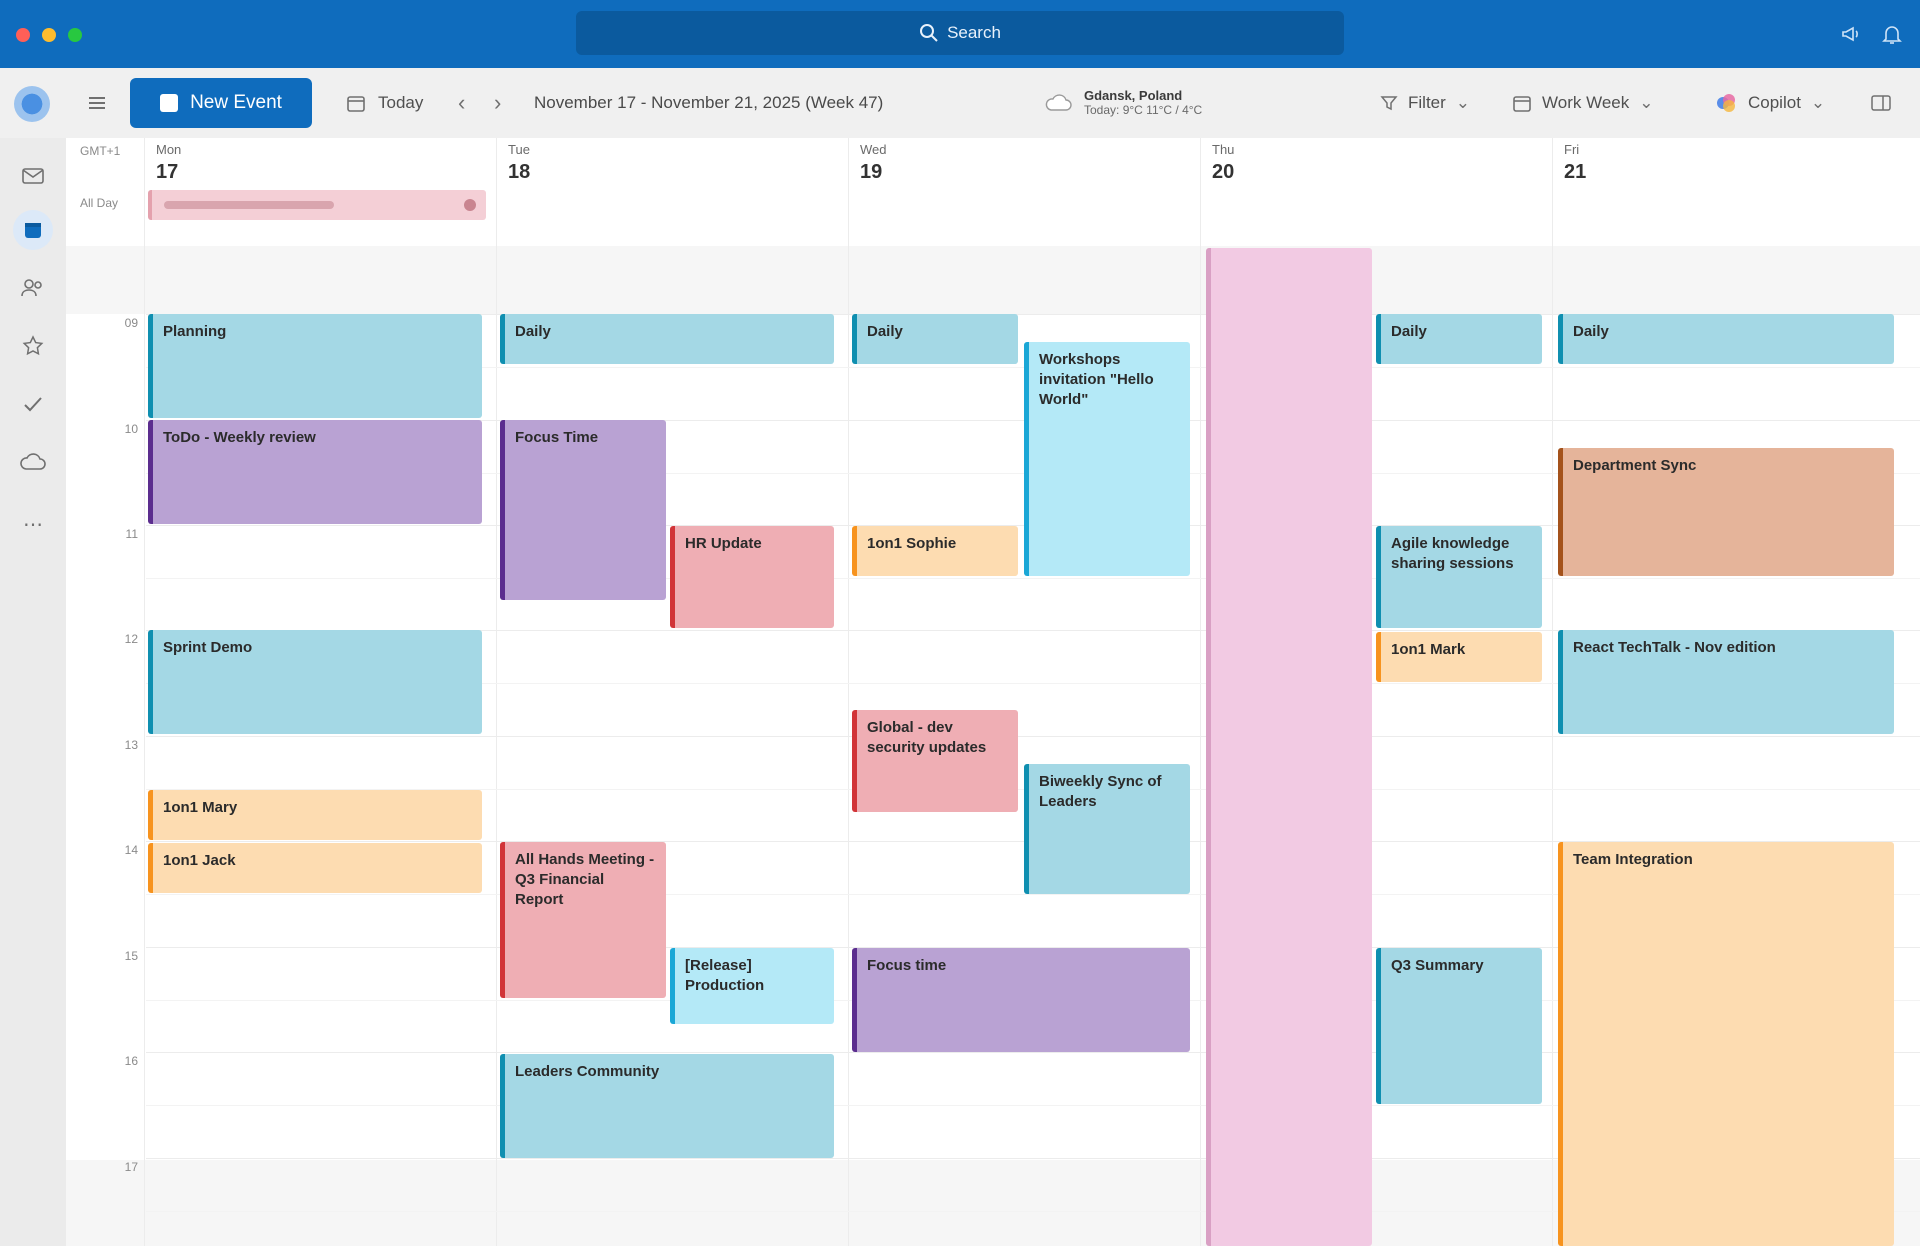  What do you see at coordinates (131, 1061) in the screenshot?
I see `hour-label: 16` at bounding box center [131, 1061].